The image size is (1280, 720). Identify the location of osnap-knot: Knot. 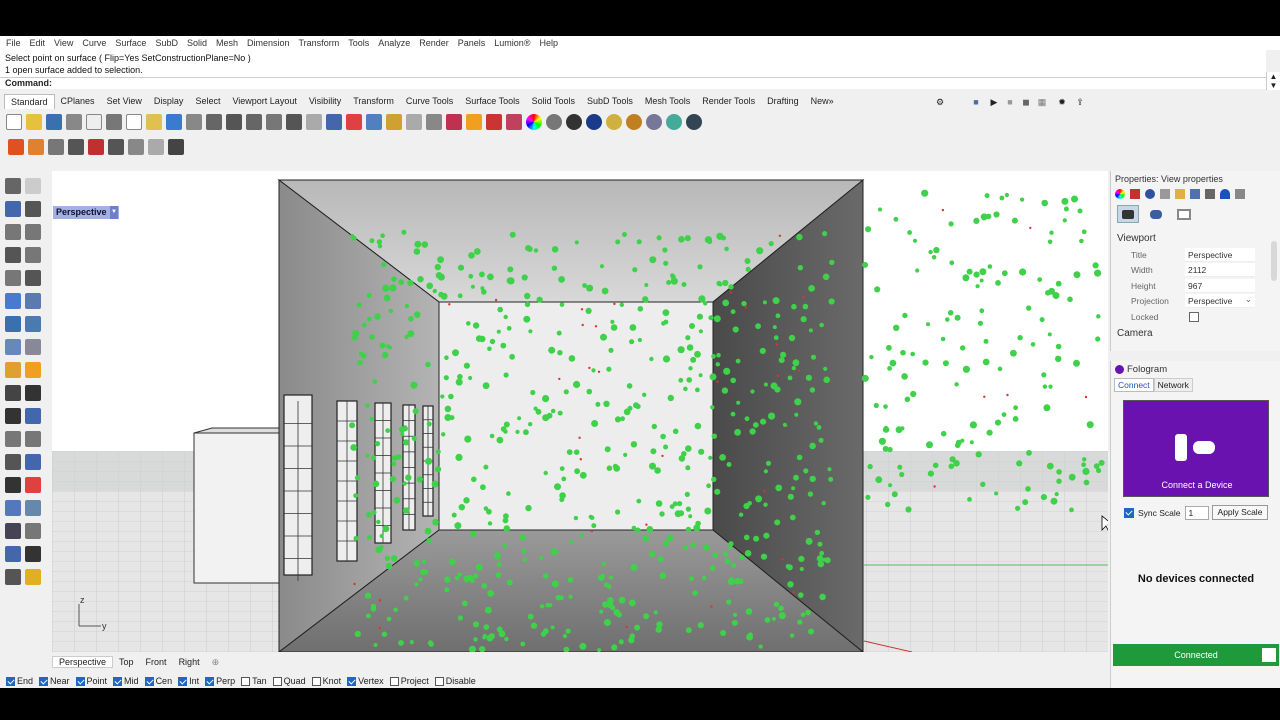
(326, 681).